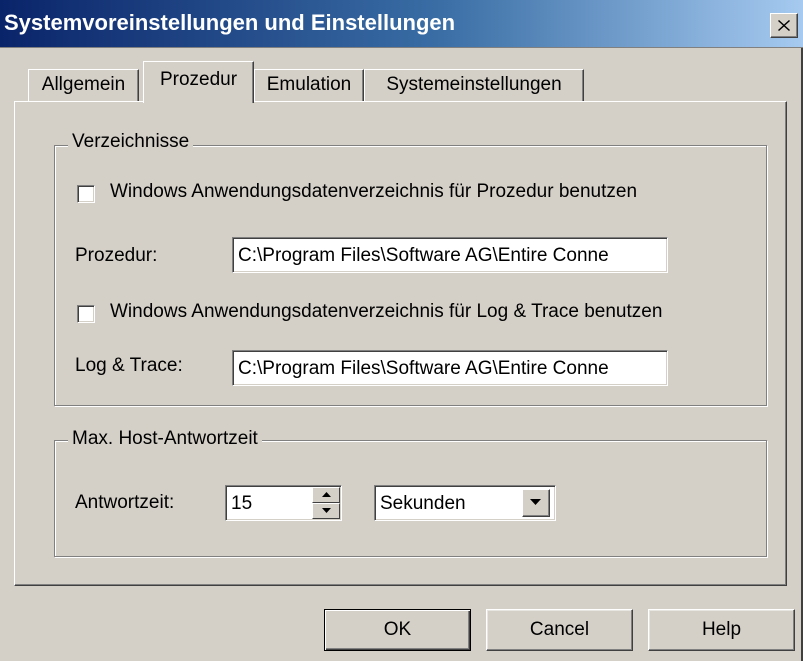  What do you see at coordinates (86, 194) in the screenshot?
I see `use-appdata-procedure-checkbox` at bounding box center [86, 194].